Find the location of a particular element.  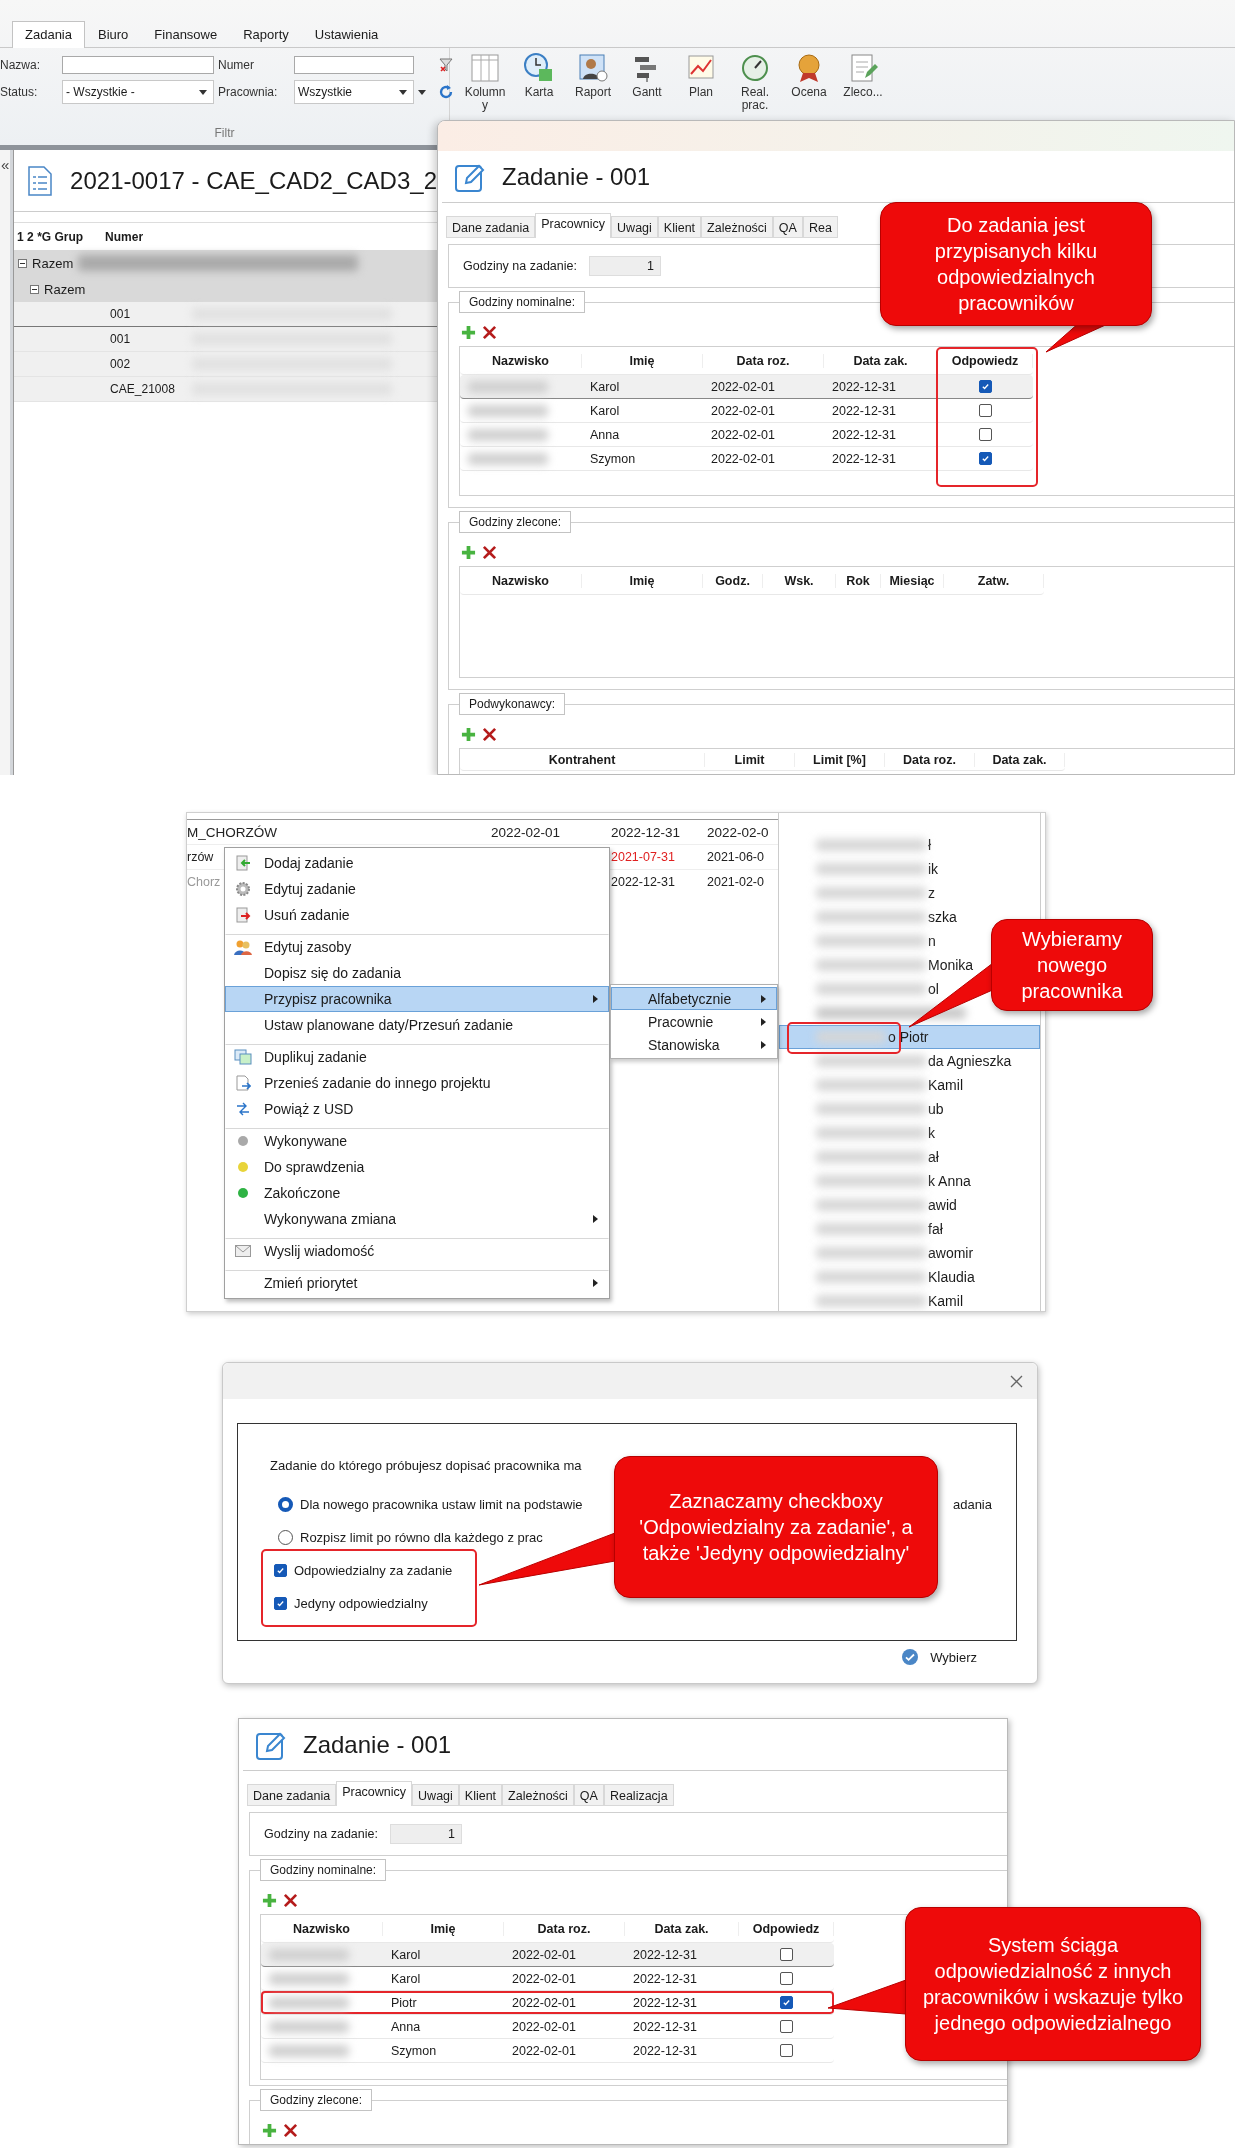

column-header: Wsk. is located at coordinates (799, 580).